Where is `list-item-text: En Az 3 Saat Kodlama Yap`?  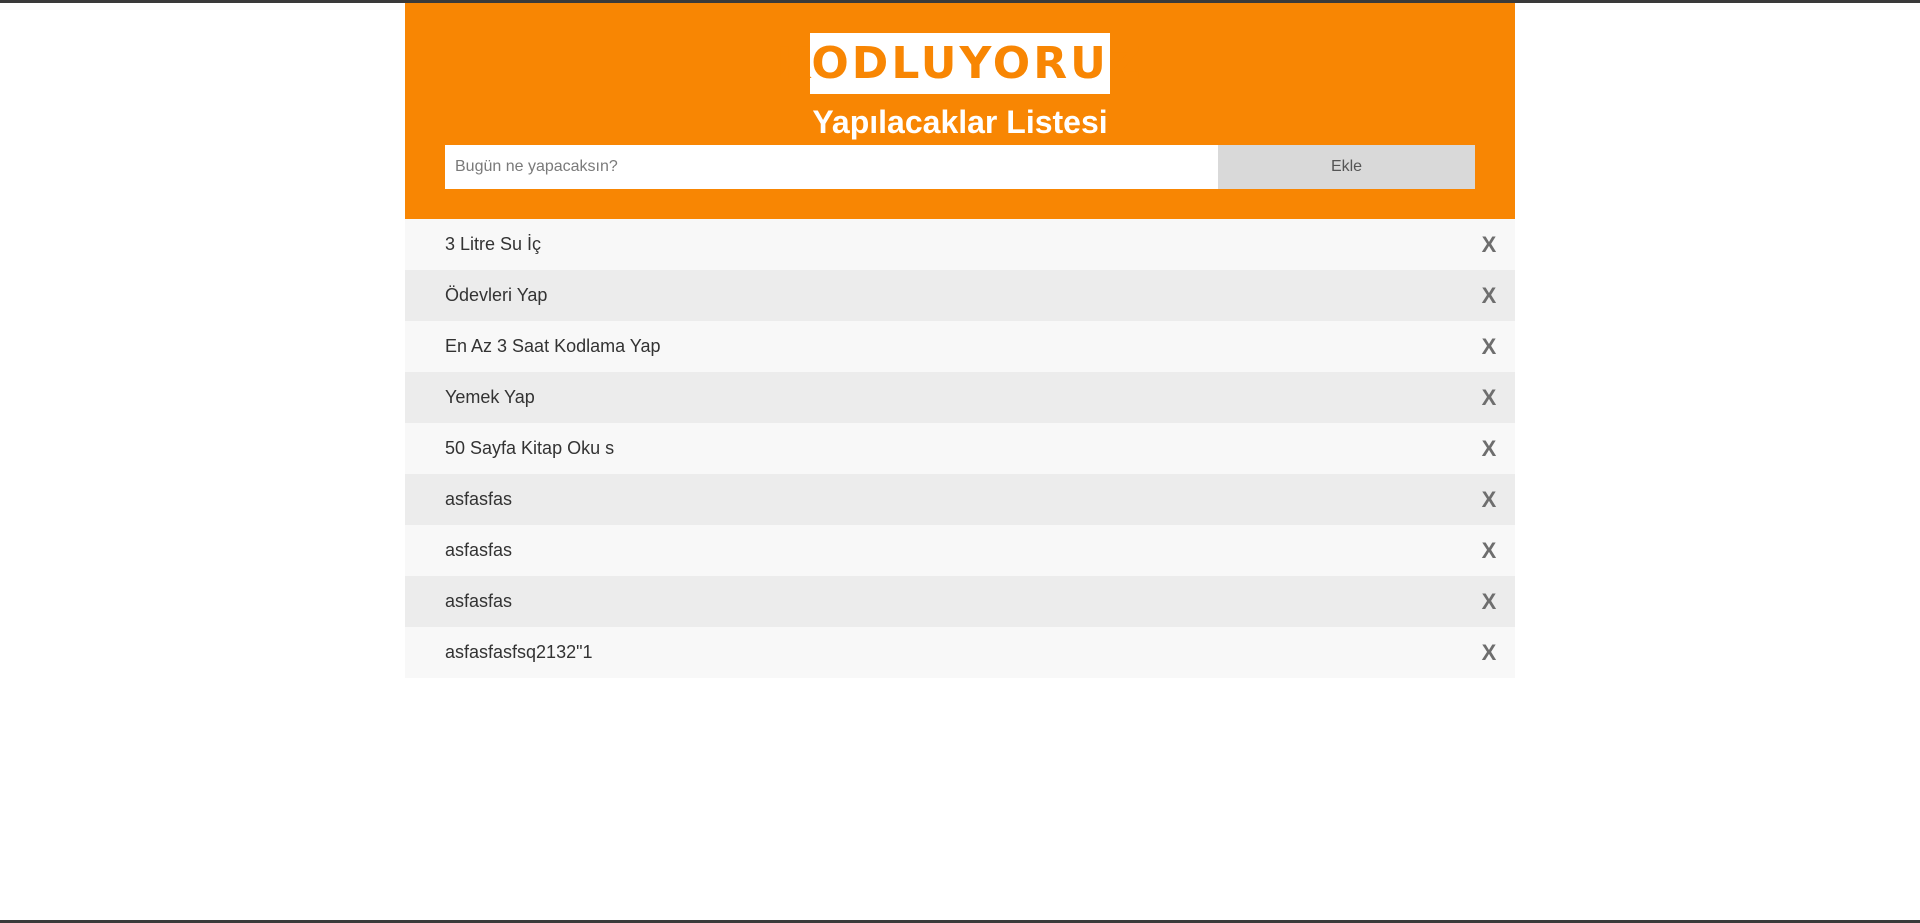 list-item-text: En Az 3 Saat Kodlama Yap is located at coordinates (553, 346).